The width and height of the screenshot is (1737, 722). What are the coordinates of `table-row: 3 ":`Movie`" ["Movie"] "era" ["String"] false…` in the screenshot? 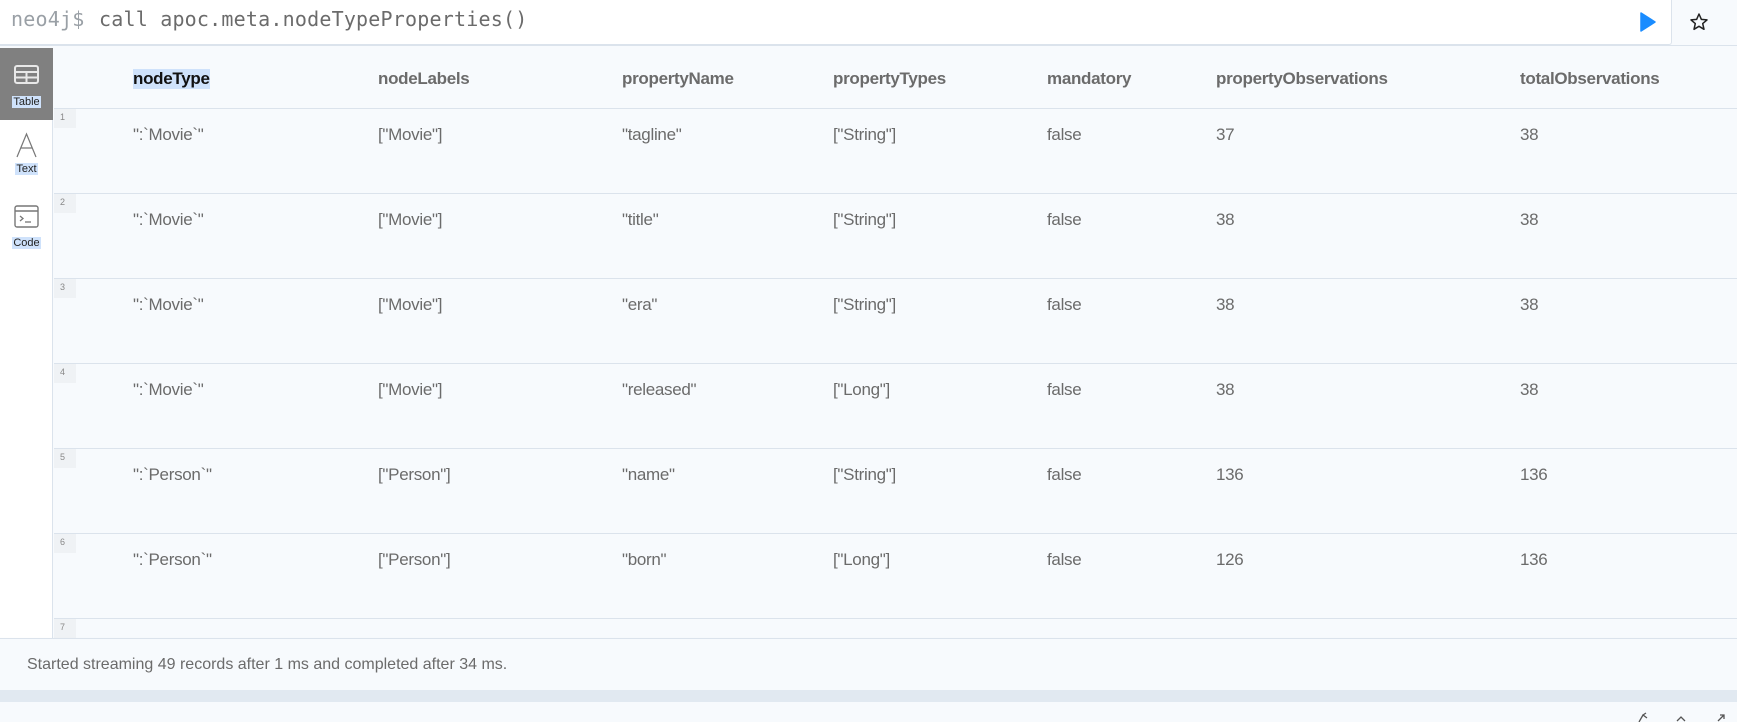 It's located at (895, 321).